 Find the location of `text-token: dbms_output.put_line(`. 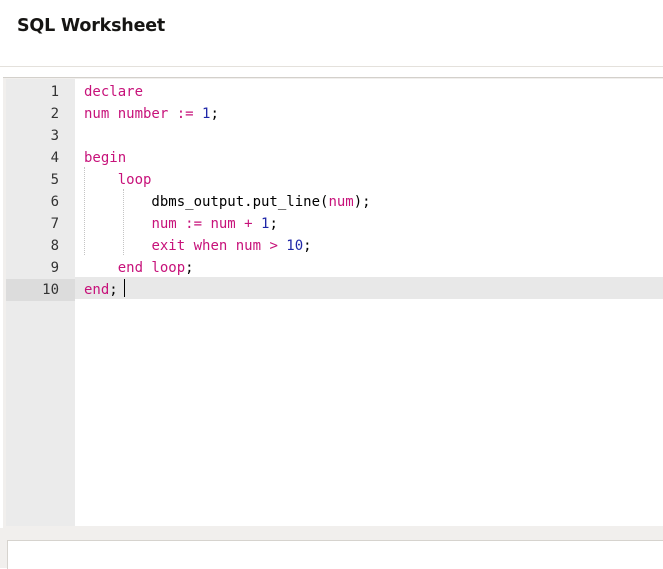

text-token: dbms_output.put_line( is located at coordinates (206, 202).